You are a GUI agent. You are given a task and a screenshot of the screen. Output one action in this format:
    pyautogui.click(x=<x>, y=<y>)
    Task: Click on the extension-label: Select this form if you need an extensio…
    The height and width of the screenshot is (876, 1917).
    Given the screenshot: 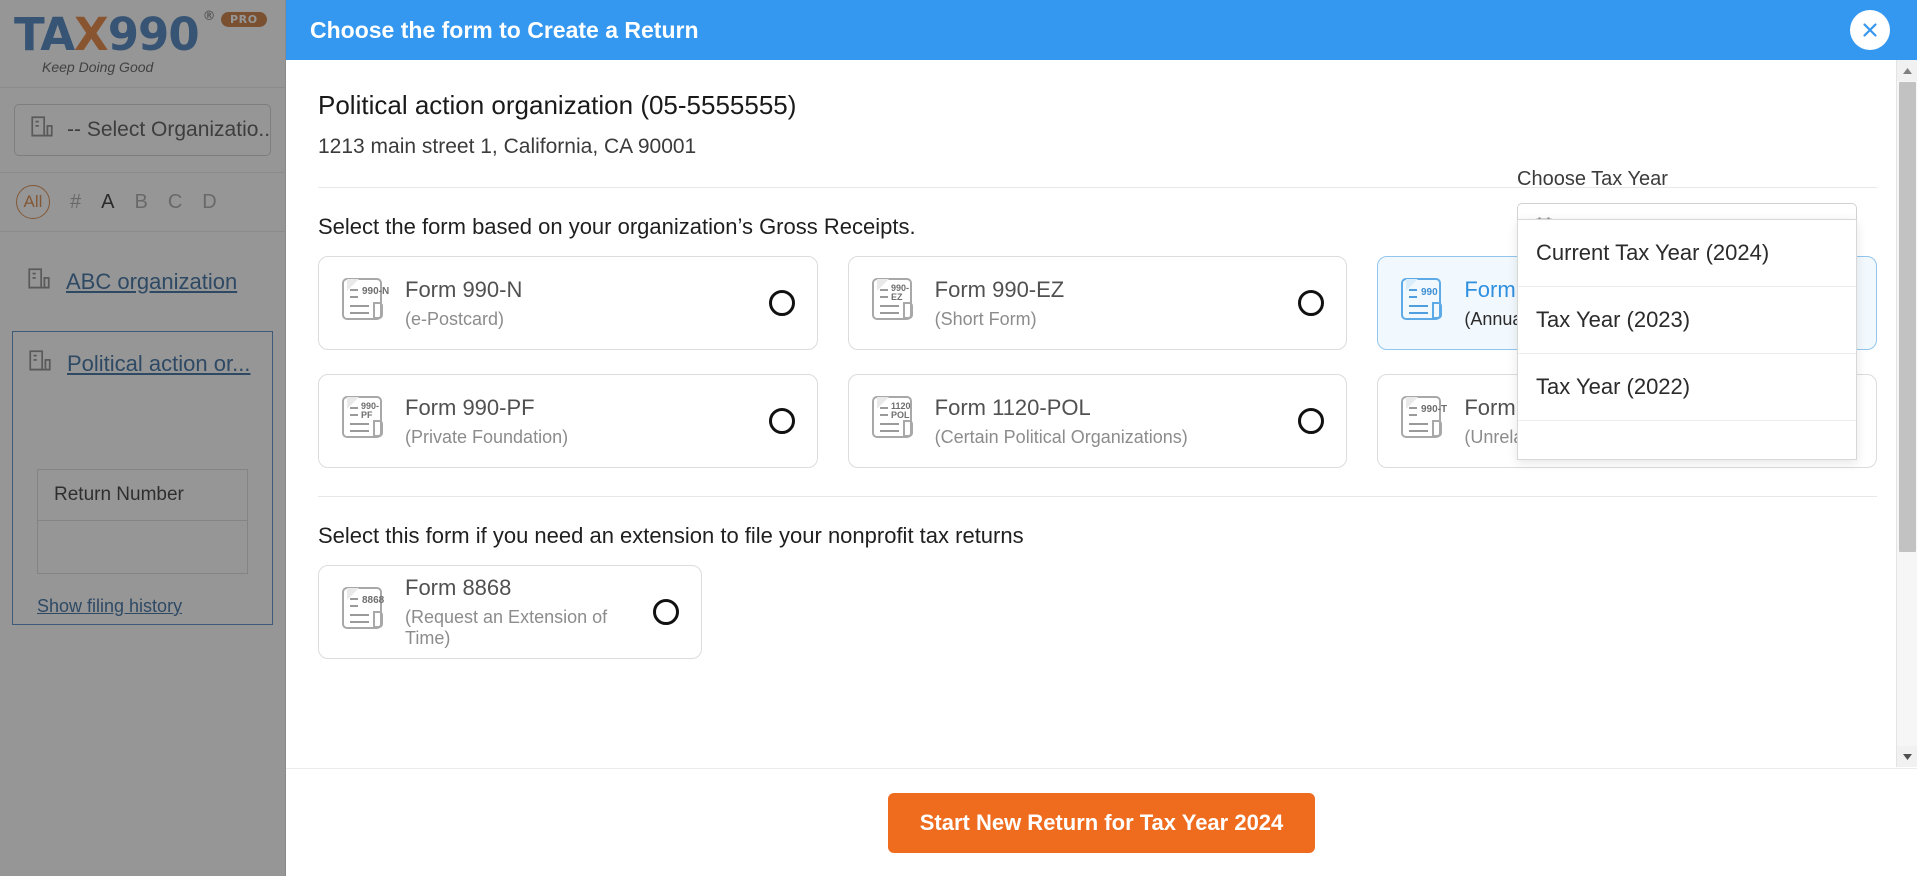 What is the action you would take?
    pyautogui.click(x=671, y=535)
    